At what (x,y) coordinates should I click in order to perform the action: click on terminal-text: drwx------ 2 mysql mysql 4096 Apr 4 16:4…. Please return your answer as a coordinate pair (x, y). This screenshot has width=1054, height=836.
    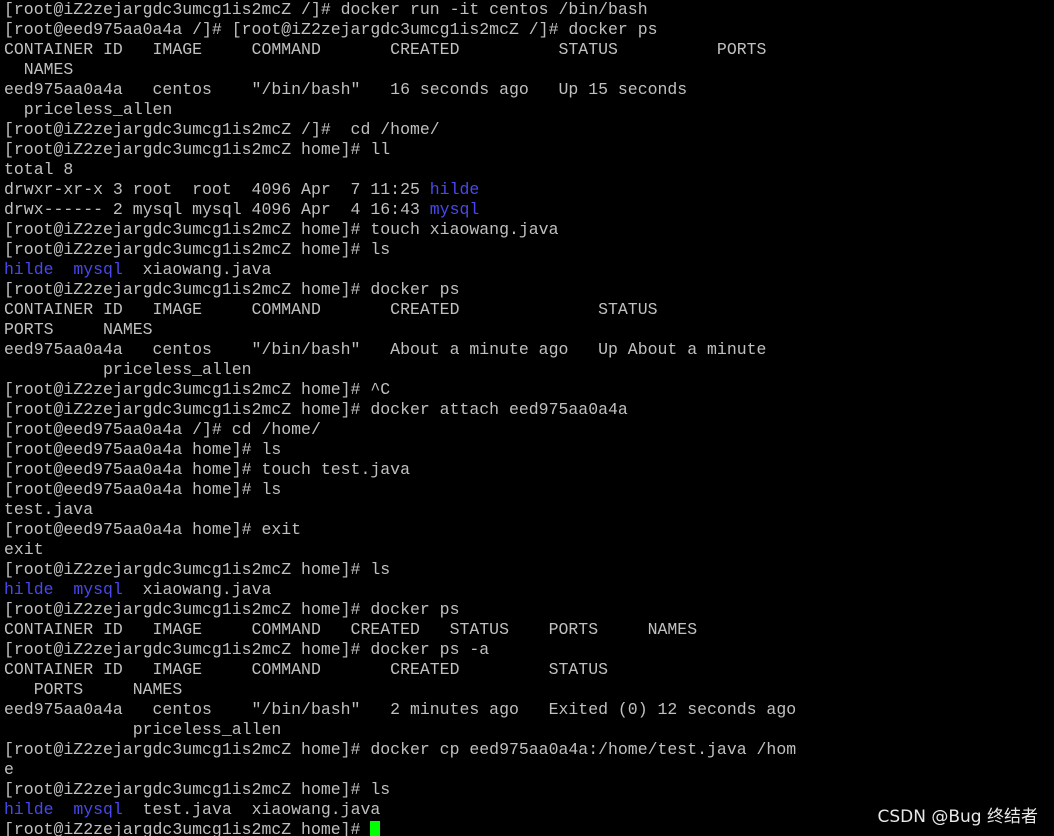
    Looking at the image, I should click on (217, 209).